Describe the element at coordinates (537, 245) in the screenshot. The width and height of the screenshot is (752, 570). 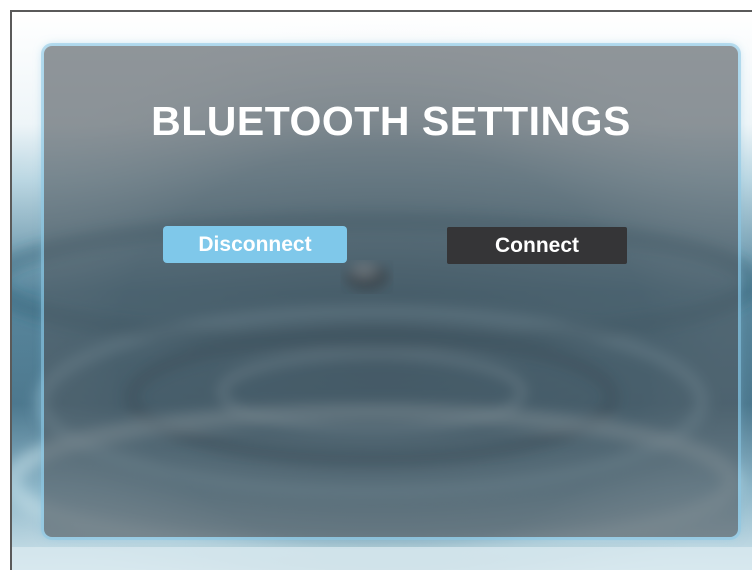
I see `connect-button: Connect` at that location.